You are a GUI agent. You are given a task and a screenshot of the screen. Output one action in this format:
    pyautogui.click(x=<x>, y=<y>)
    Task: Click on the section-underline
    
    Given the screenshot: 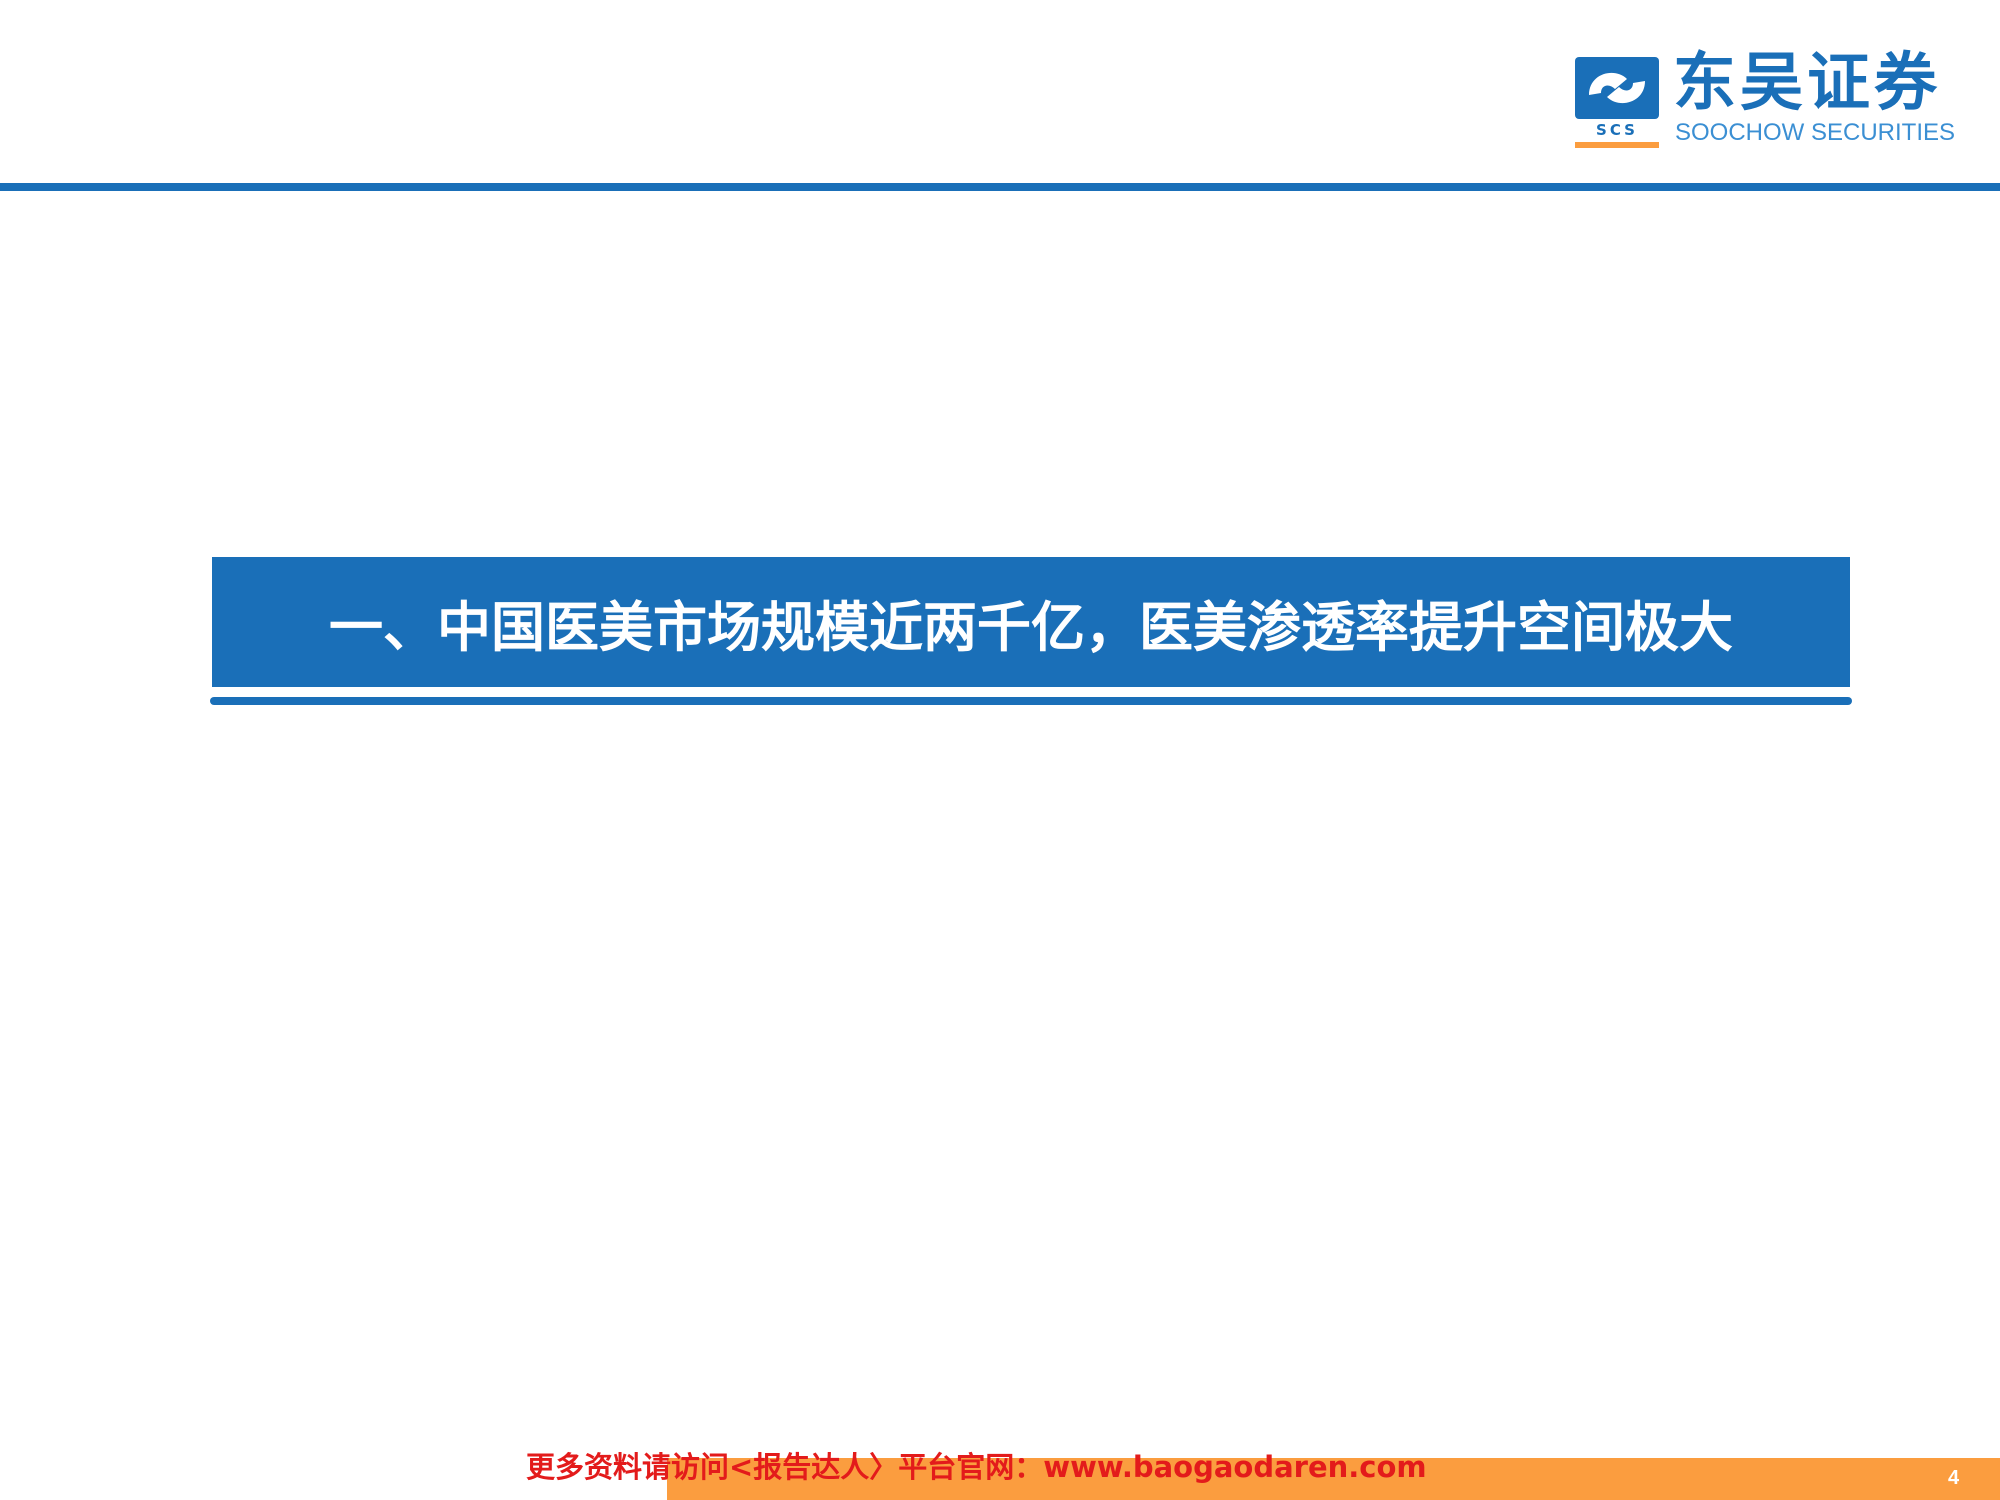 What is the action you would take?
    pyautogui.click(x=1031, y=701)
    